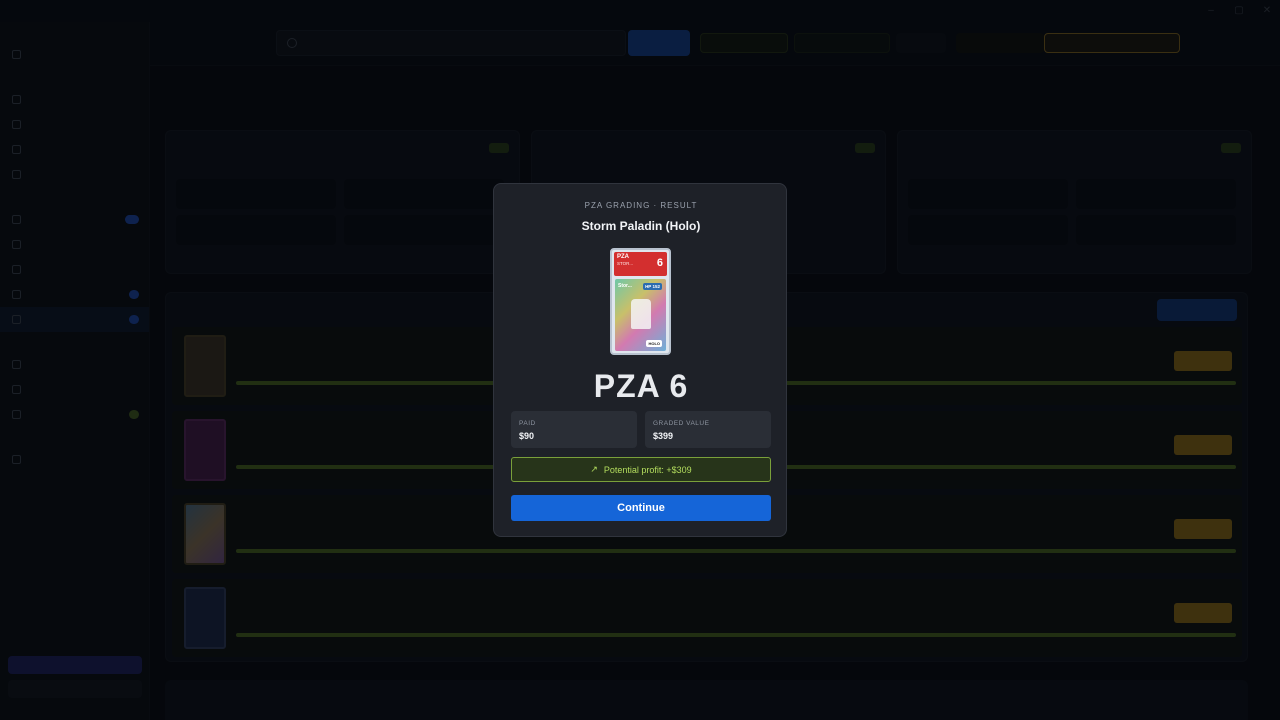  Describe the element at coordinates (527, 423) in the screenshot. I see `paid-label: PAID` at that location.